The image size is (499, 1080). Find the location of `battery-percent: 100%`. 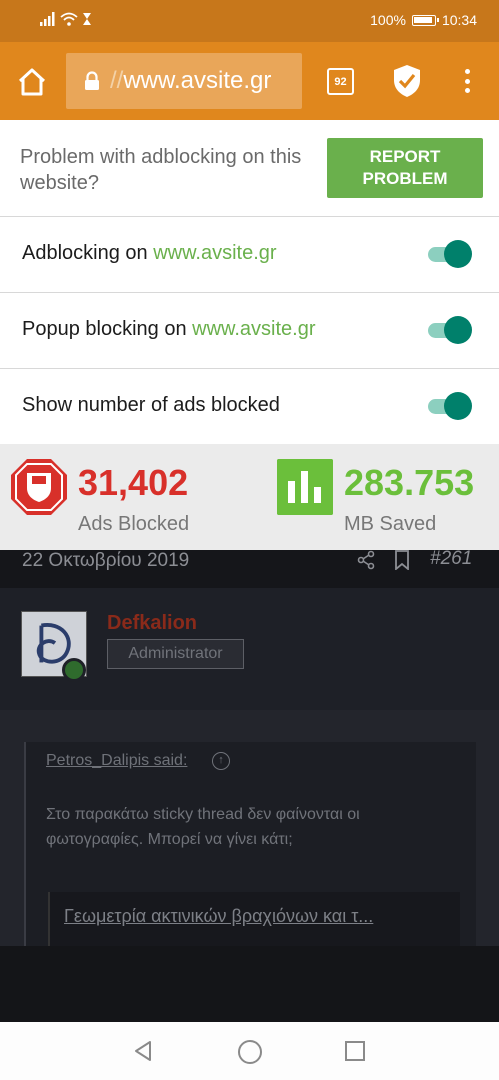

battery-percent: 100% is located at coordinates (388, 20).